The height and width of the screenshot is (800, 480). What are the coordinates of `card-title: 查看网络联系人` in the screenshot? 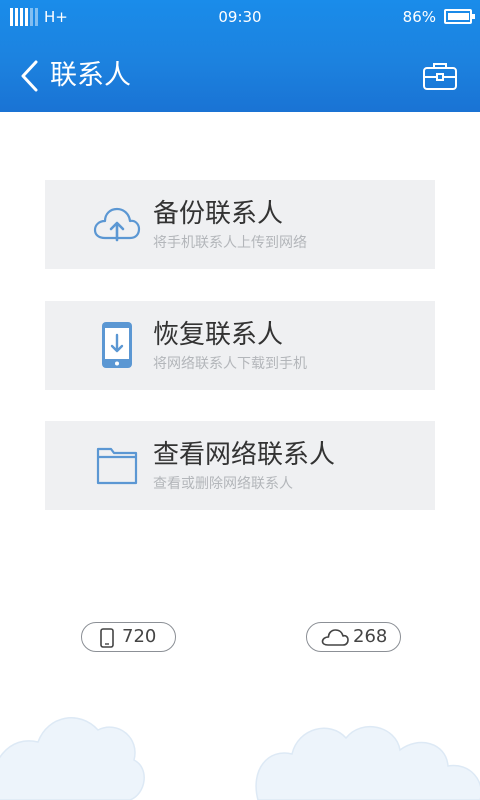 It's located at (244, 455).